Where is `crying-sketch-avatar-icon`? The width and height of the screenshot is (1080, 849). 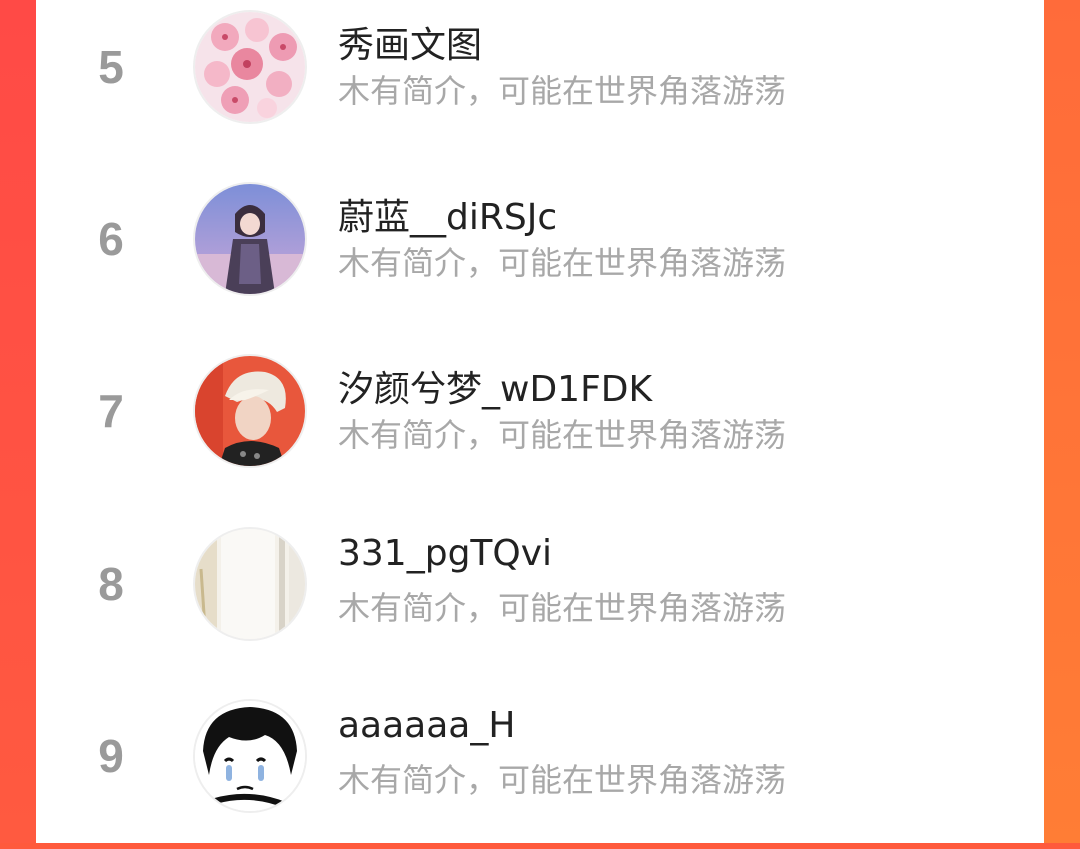 crying-sketch-avatar-icon is located at coordinates (250, 756).